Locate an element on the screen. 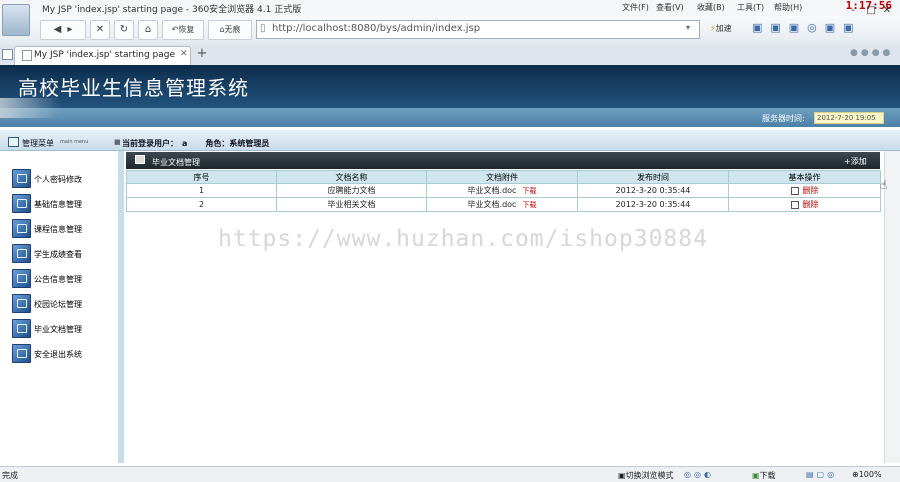 The width and height of the screenshot is (900, 482). menu-view: 查看(V) is located at coordinates (670, 7).